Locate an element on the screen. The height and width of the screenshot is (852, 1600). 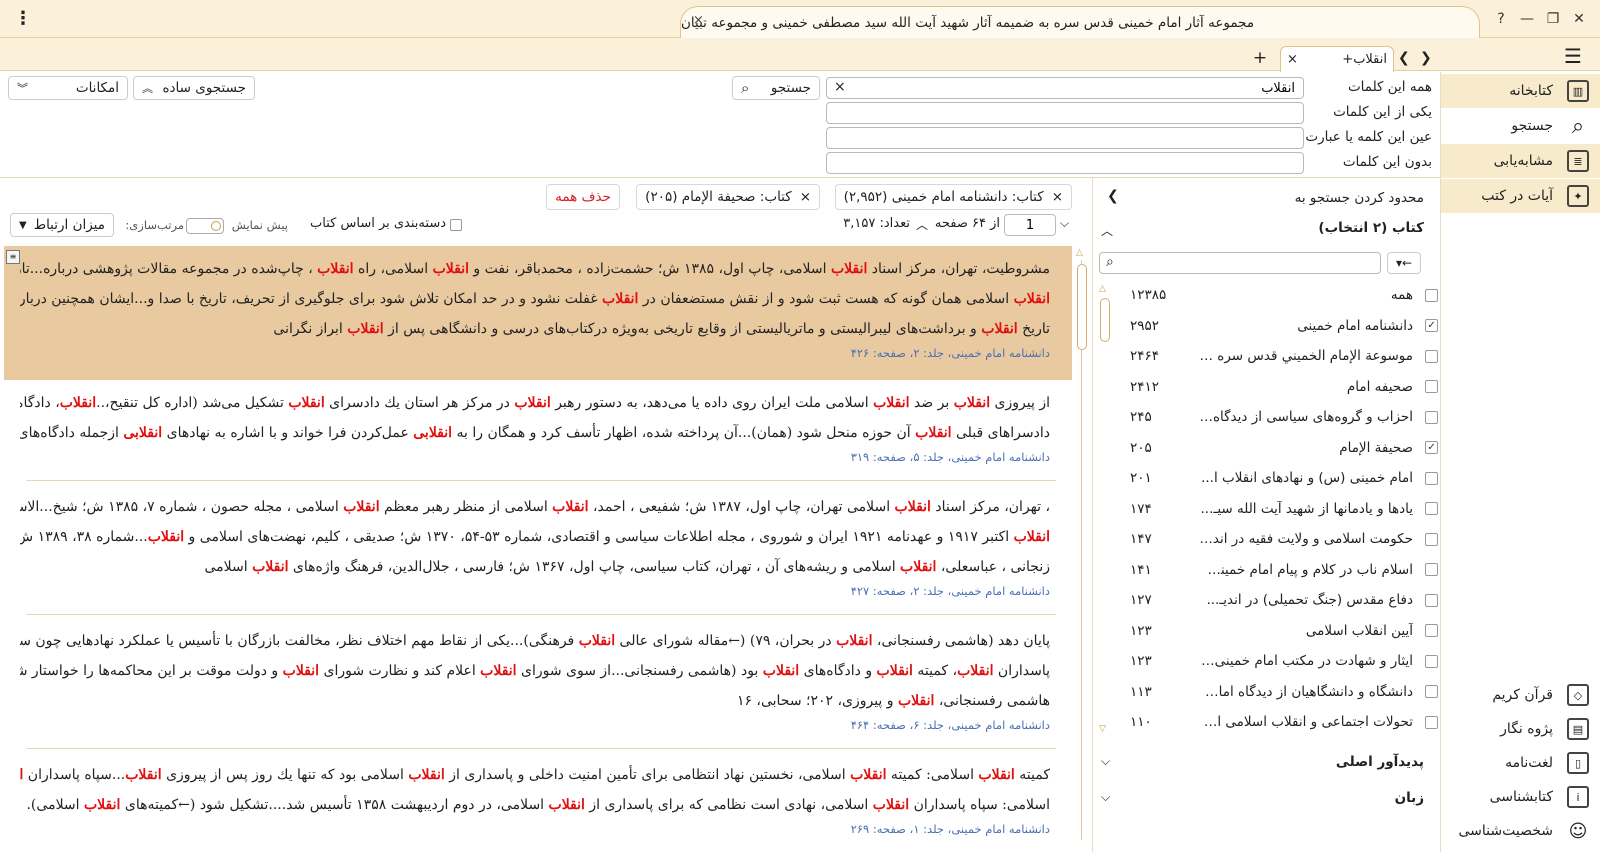
sidebar-item-persons: شخصیت‌شناسی ☺ is located at coordinates (1520, 831).